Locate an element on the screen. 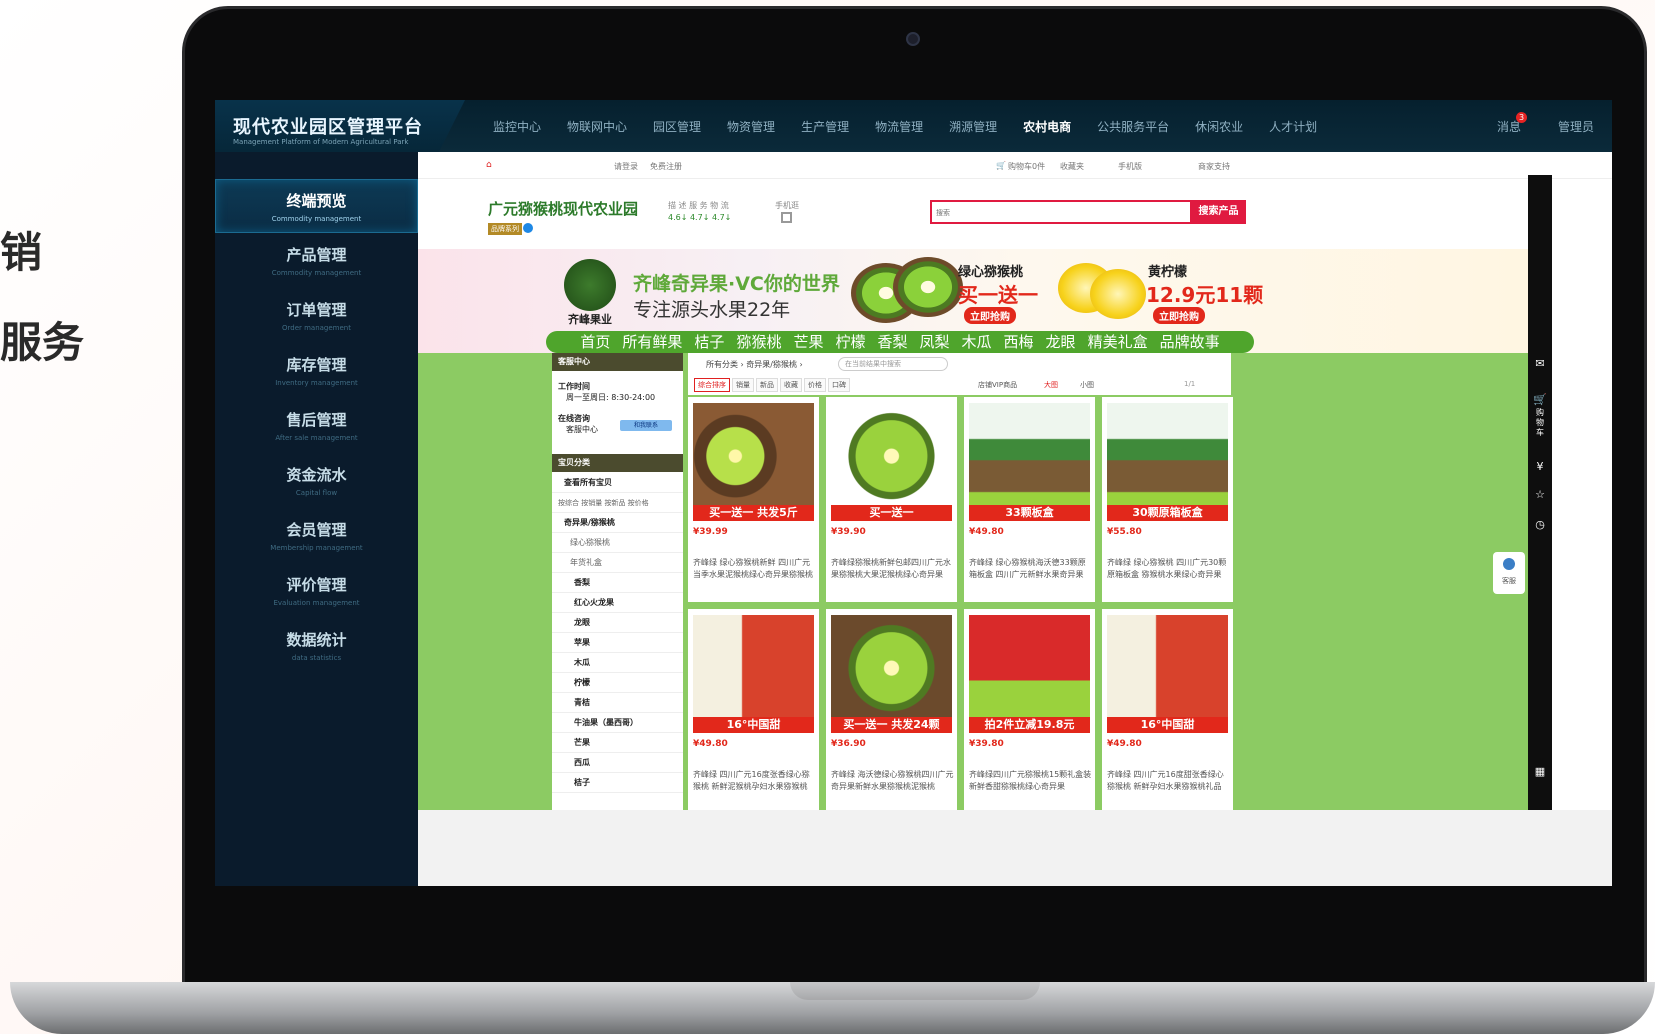 This screenshot has width=1655, height=1034. search-input is located at coordinates (1056, 213).